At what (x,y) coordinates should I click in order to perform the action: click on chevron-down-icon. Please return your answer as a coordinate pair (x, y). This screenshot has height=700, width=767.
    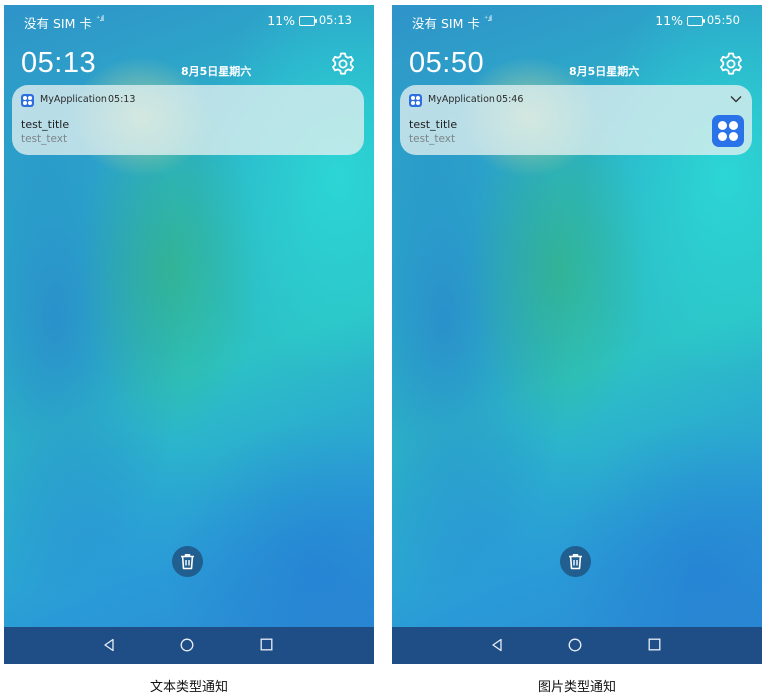
    Looking at the image, I should click on (736, 99).